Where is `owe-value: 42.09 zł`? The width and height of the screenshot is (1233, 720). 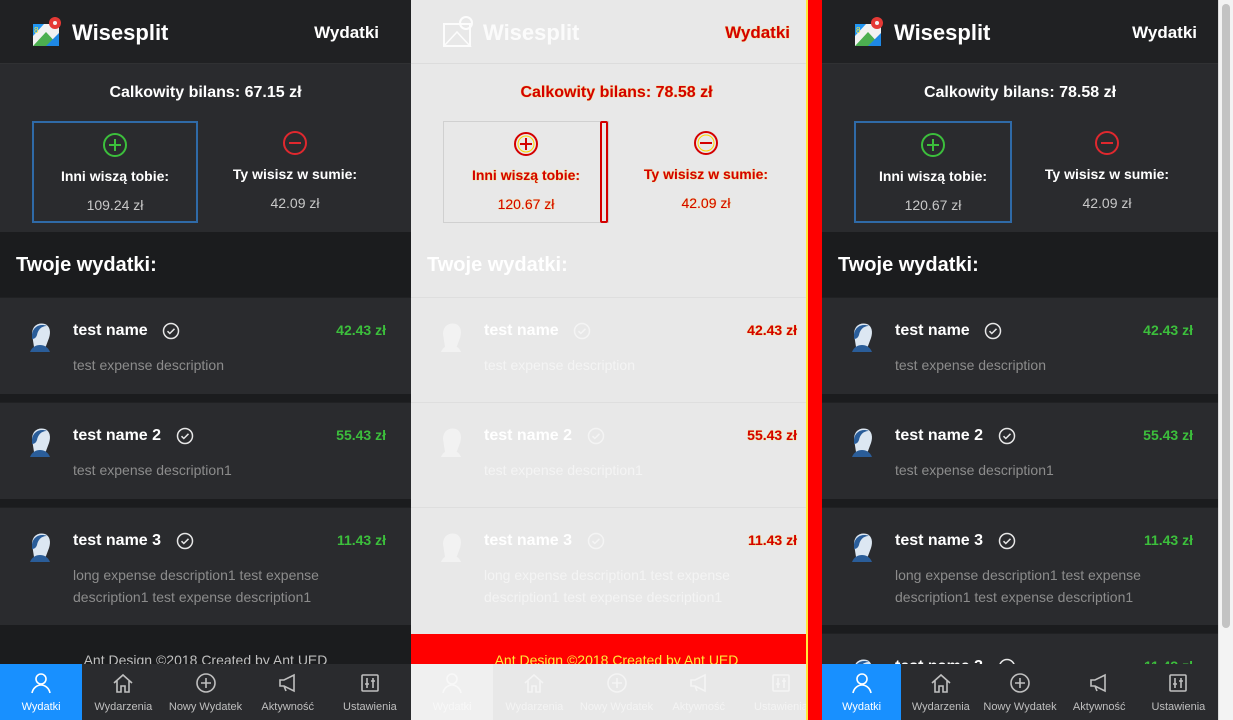
owe-value: 42.09 zł is located at coordinates (1107, 203).